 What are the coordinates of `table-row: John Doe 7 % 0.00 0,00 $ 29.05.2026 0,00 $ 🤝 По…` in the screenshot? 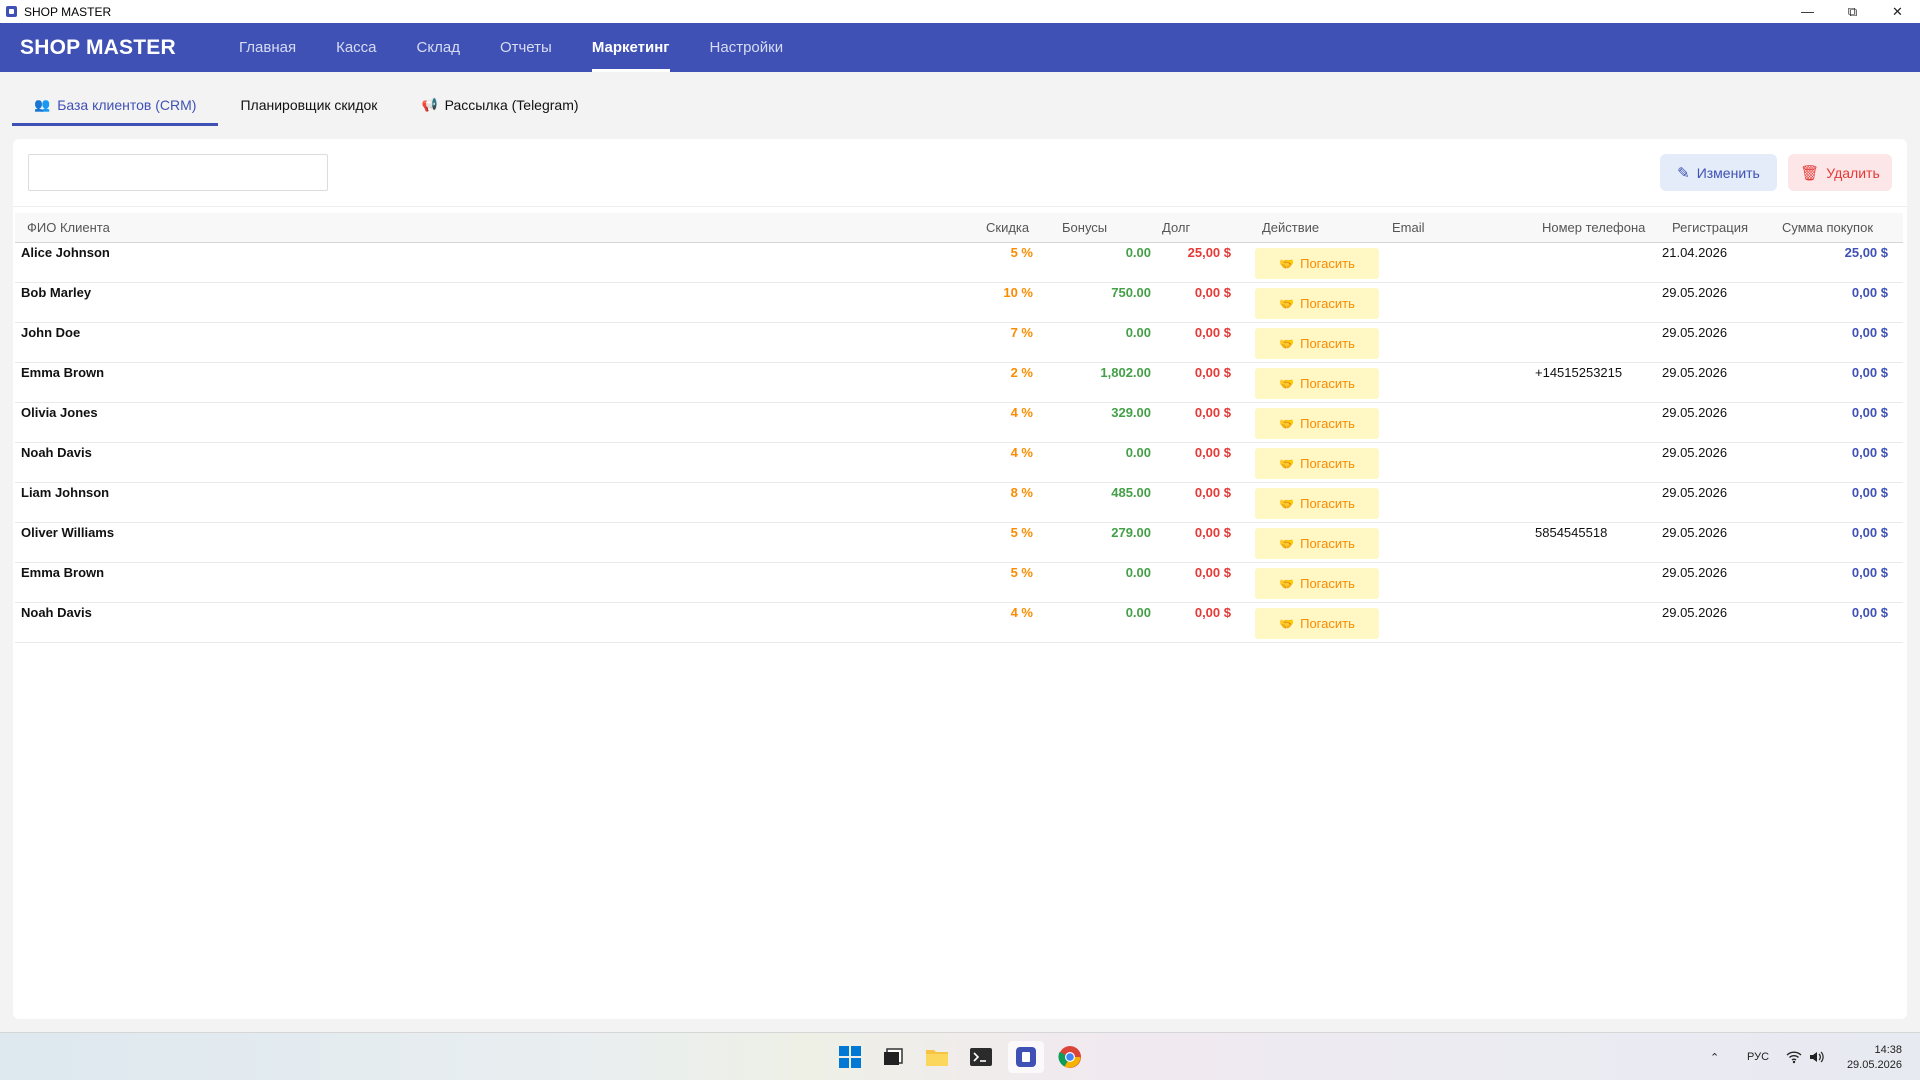 It's located at (959, 343).